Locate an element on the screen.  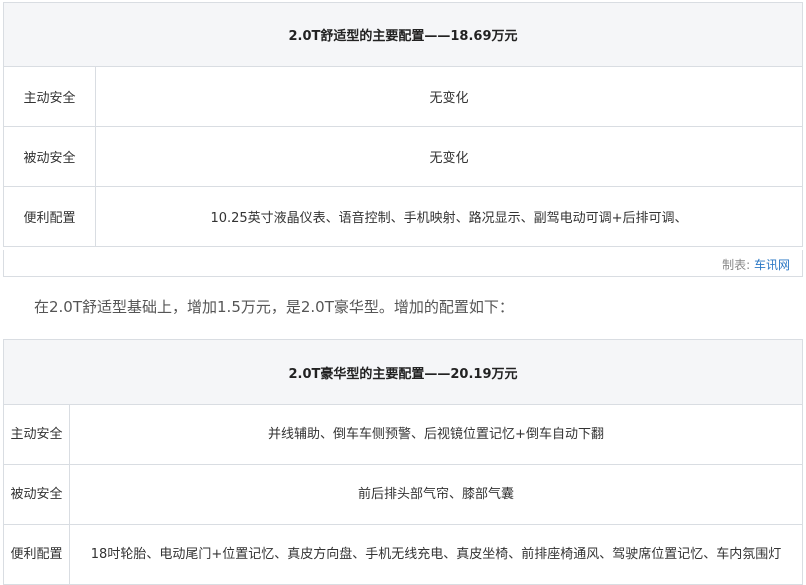
row-value: 前后排头部气帘、膝部气囊 is located at coordinates (436, 494).